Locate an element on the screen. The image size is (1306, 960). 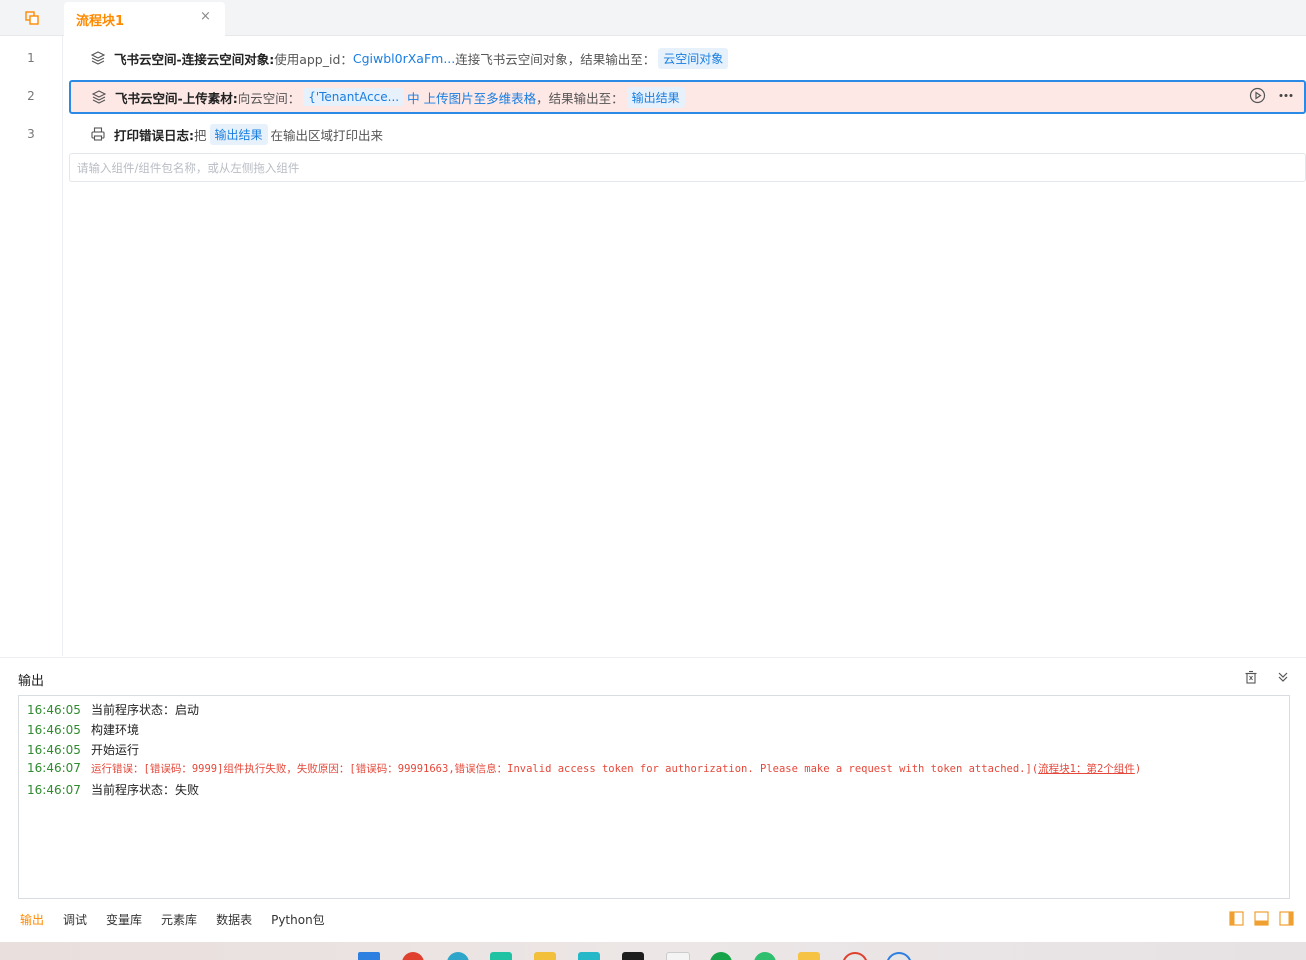
output-panel-header: 输出 is located at coordinates (653, 675).